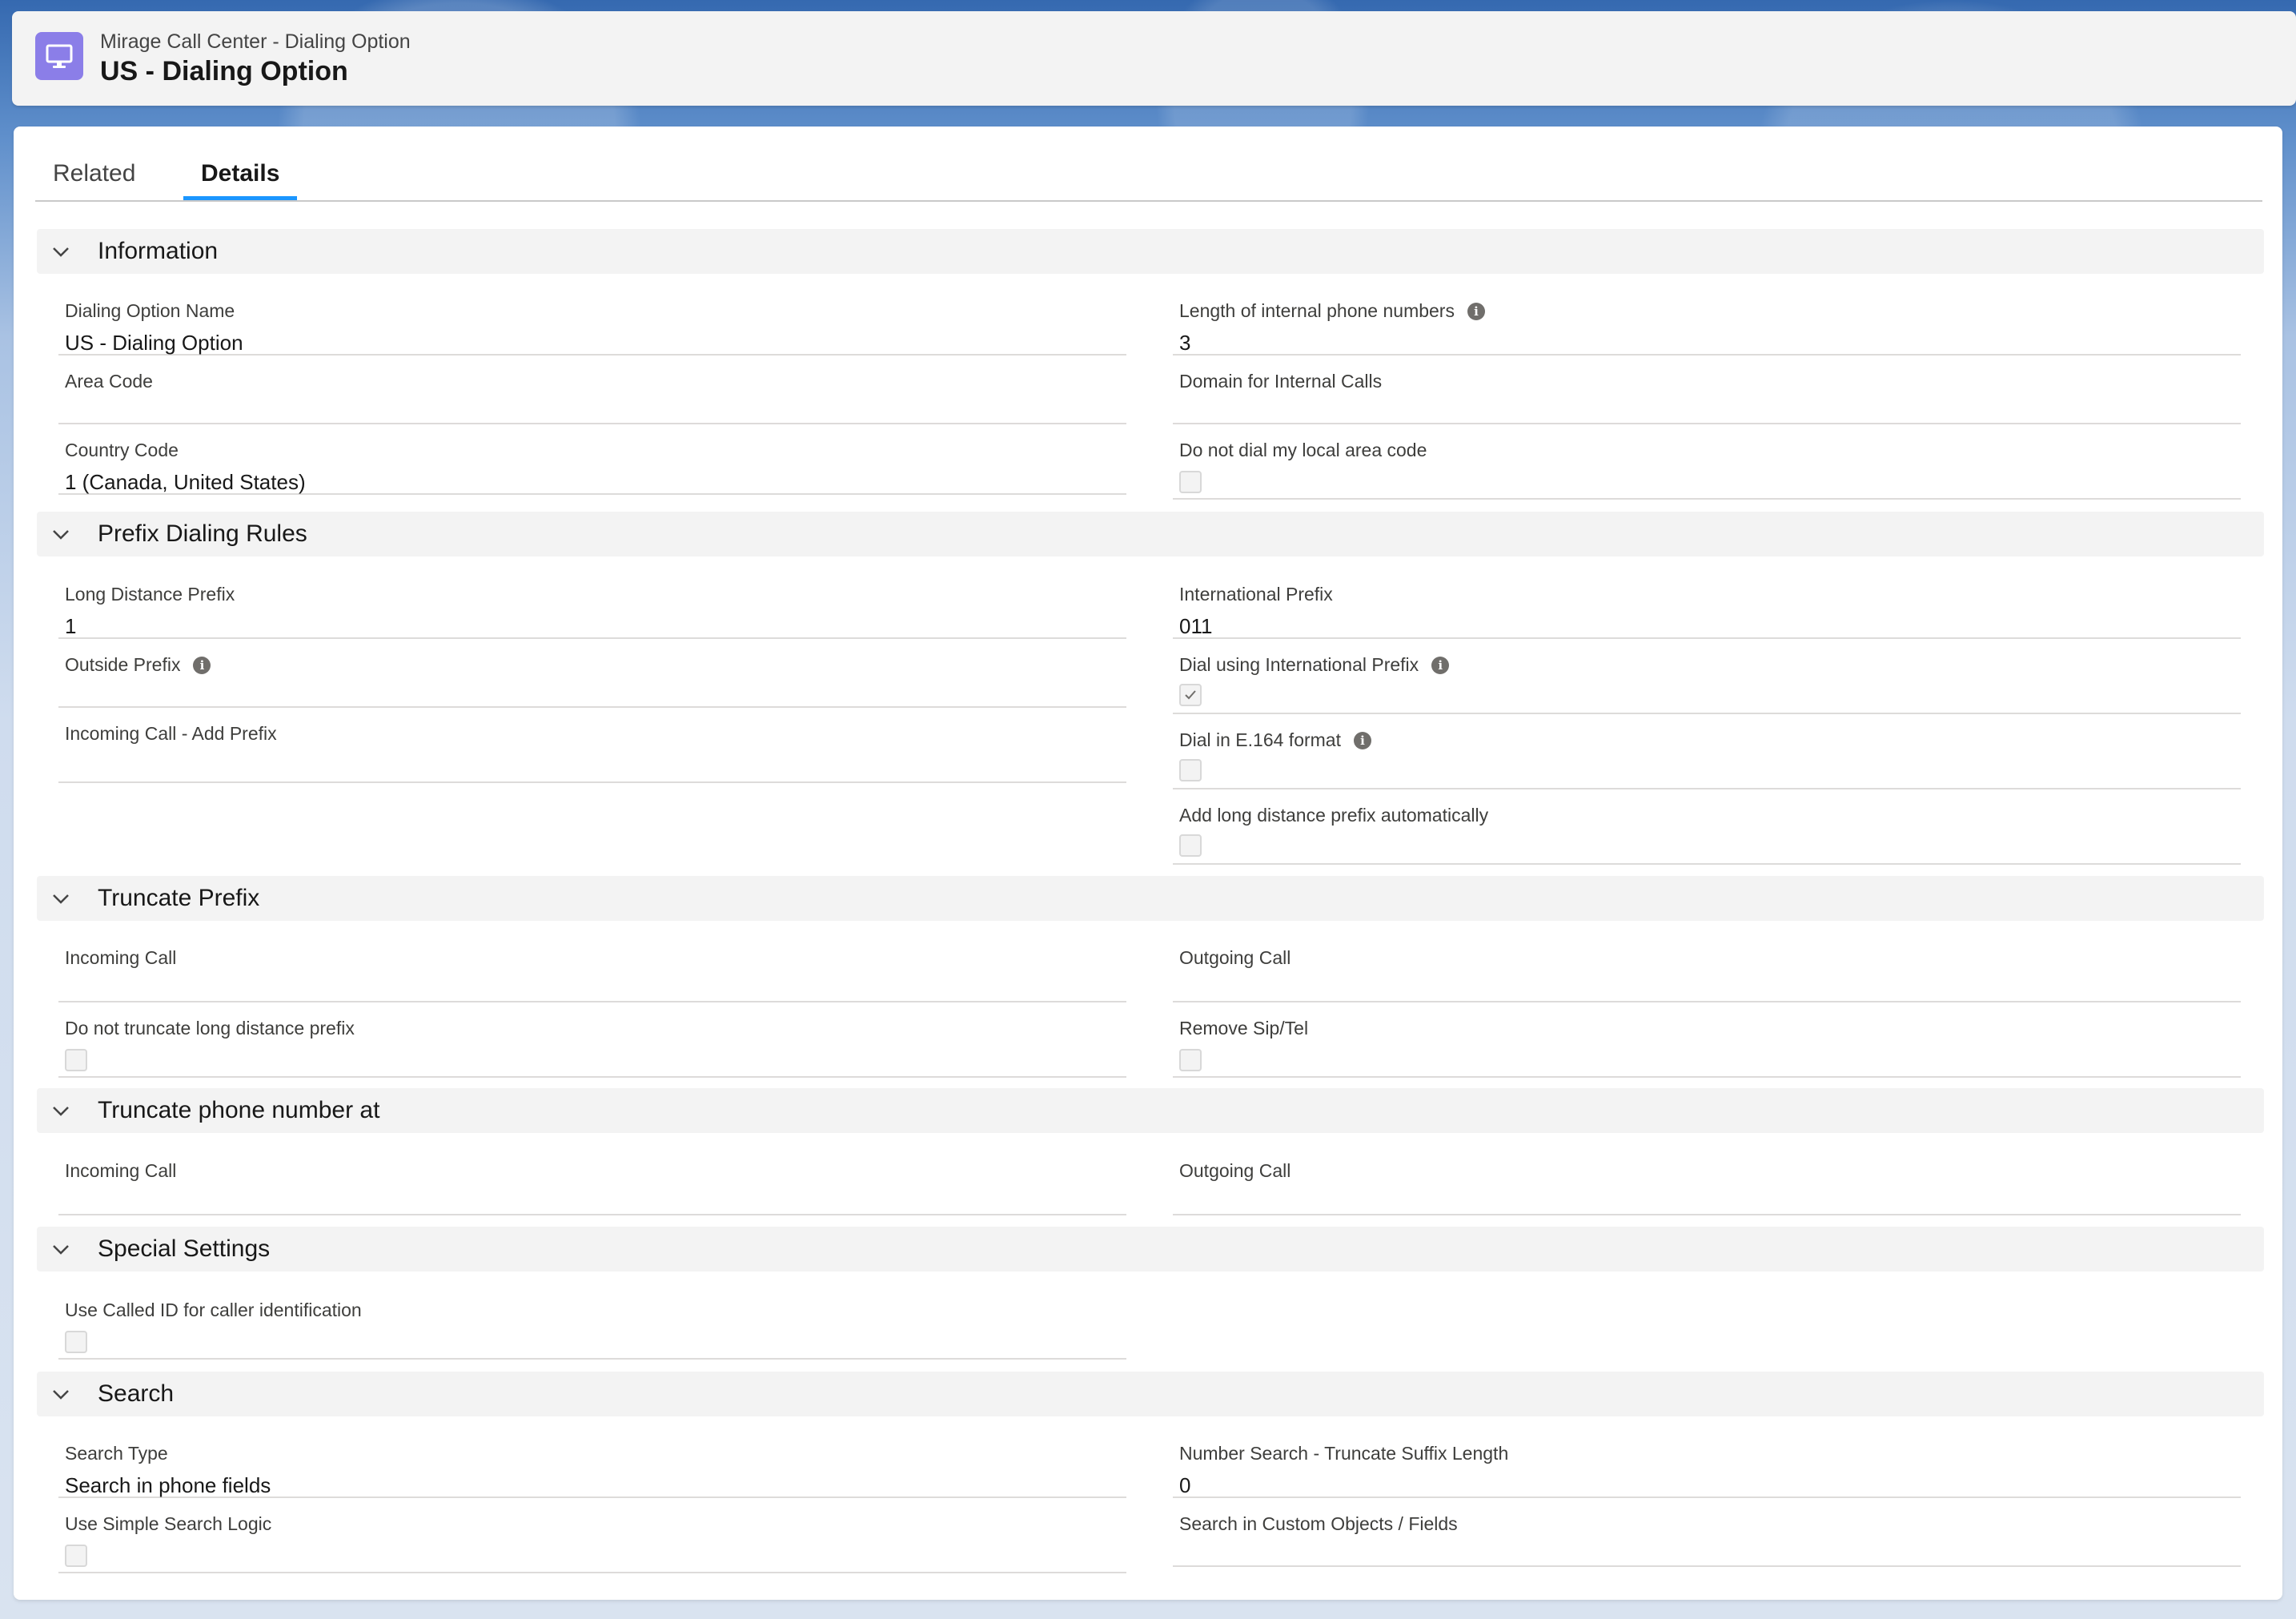 Image resolution: width=2296 pixels, height=1619 pixels. What do you see at coordinates (592, 967) in the screenshot?
I see `field-truncate-incoming-call: Incoming Call` at bounding box center [592, 967].